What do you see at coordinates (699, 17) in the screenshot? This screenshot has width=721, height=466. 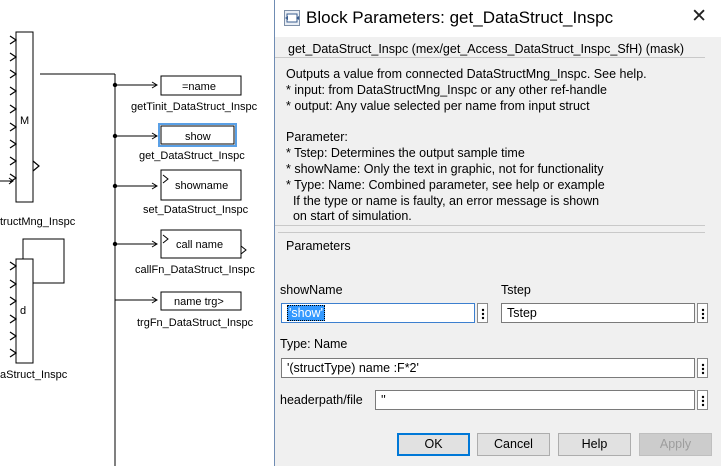 I see `close-icon: ✕` at bounding box center [699, 17].